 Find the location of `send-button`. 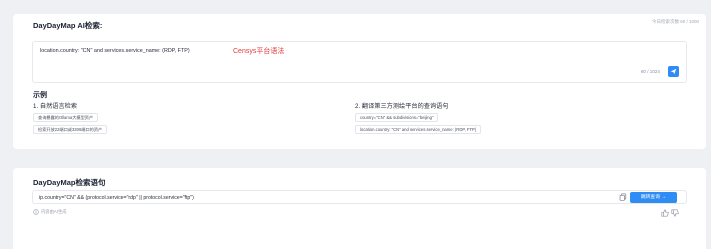

send-button is located at coordinates (673, 71).